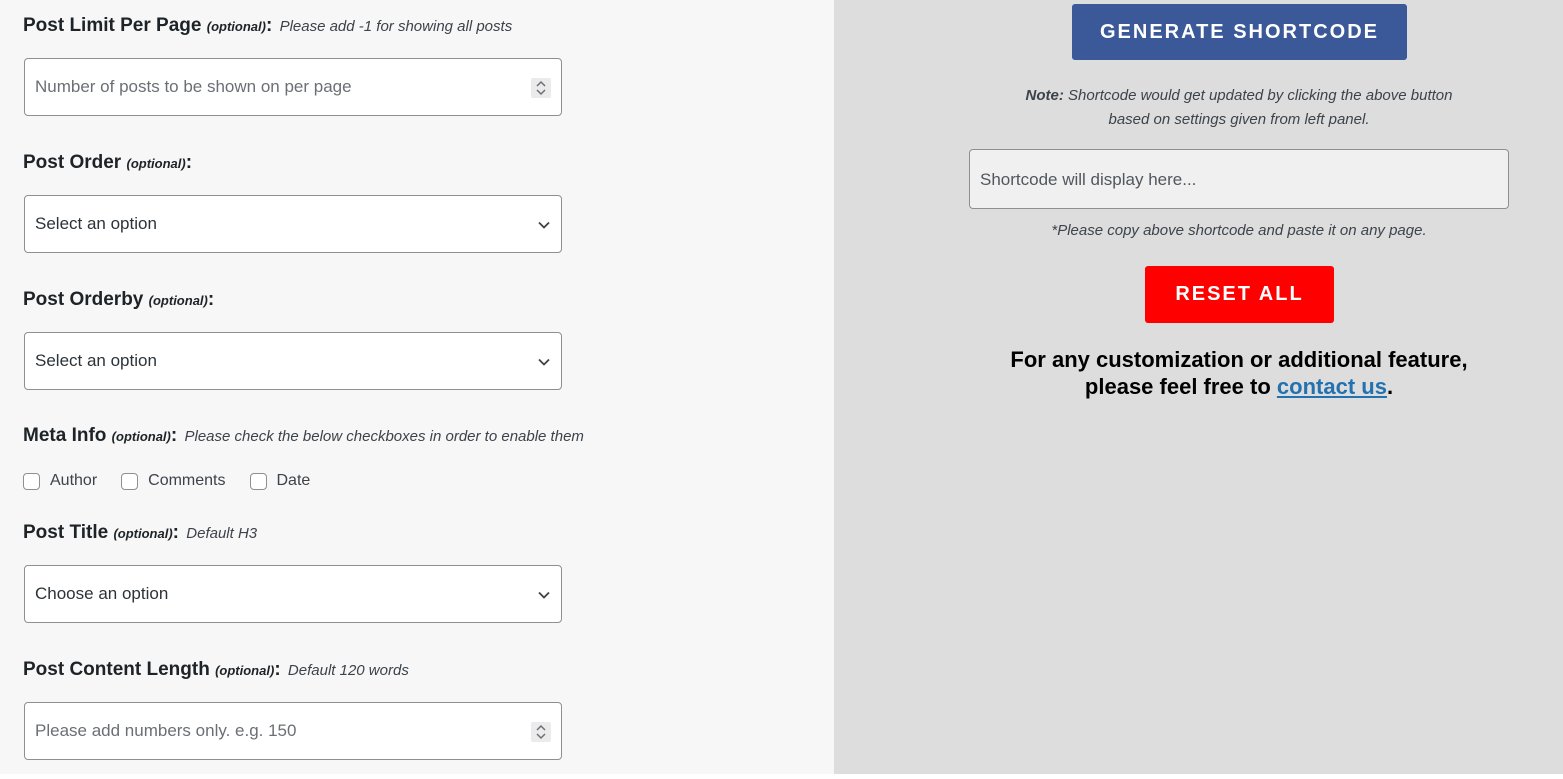 This screenshot has width=1563, height=779. Describe the element at coordinates (1390, 386) in the screenshot. I see `custom-line-2-suffix: .` at that location.